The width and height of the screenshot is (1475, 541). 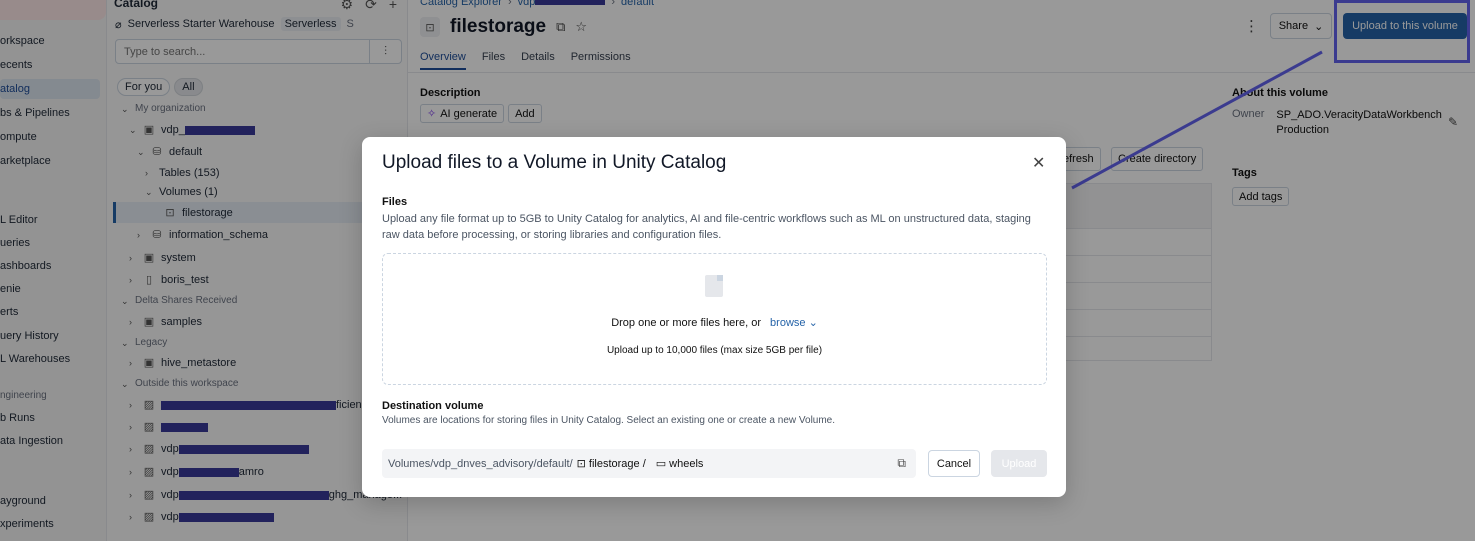 What do you see at coordinates (794, 323) in the screenshot?
I see `browse-link: browse ⌄` at bounding box center [794, 323].